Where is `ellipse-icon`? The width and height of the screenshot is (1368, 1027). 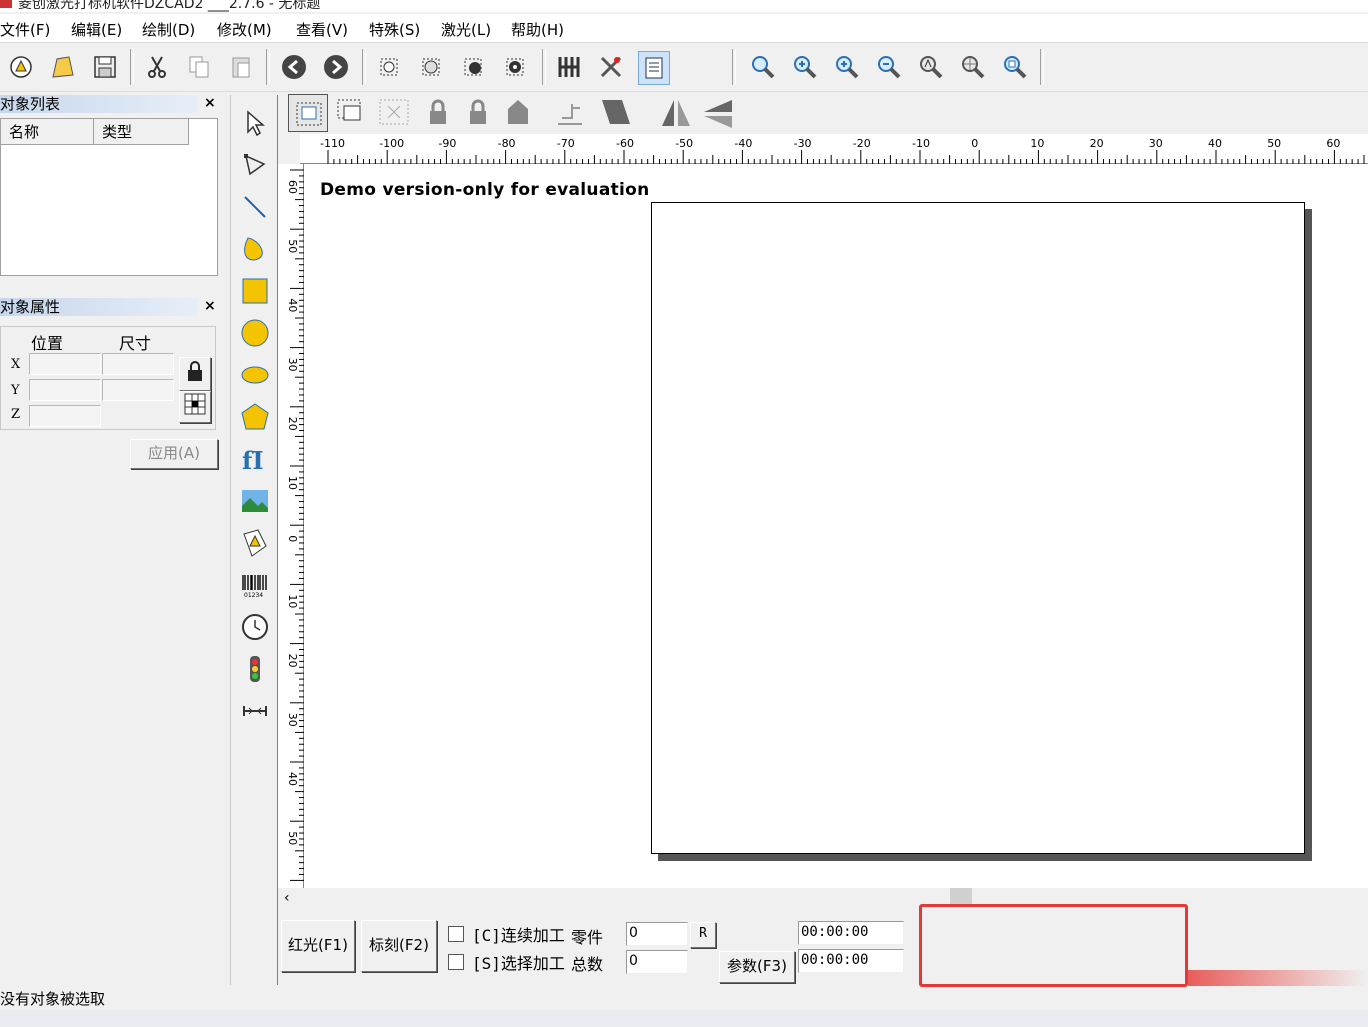 ellipse-icon is located at coordinates (255, 375).